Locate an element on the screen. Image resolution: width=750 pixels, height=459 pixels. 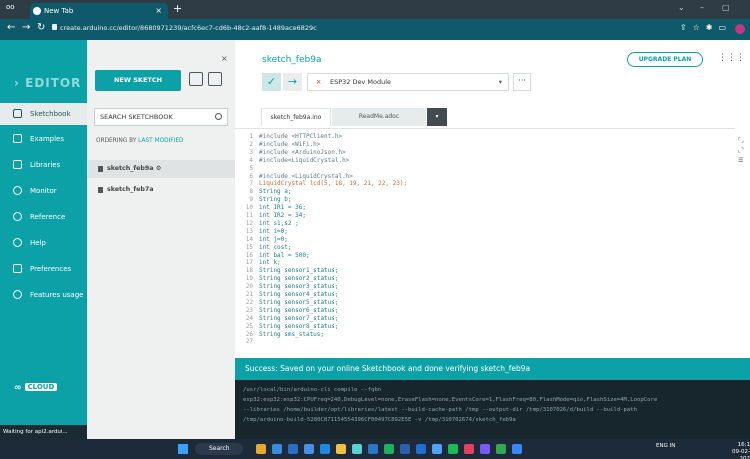
windows-start-icon is located at coordinates (183, 449).